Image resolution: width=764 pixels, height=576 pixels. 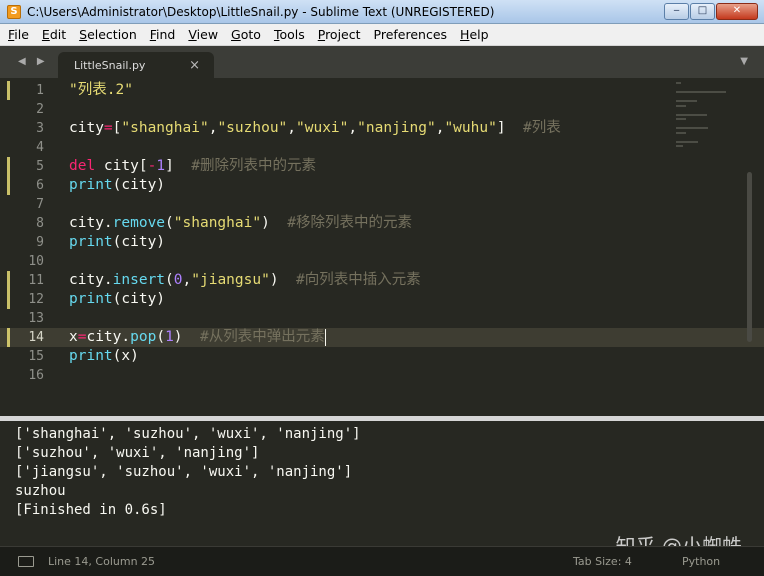 What do you see at coordinates (27, 248) in the screenshot?
I see `line-number-gutter: 1 2 3 4 5 6 7 8 9 10 11 12 13 14 15 16` at bounding box center [27, 248].